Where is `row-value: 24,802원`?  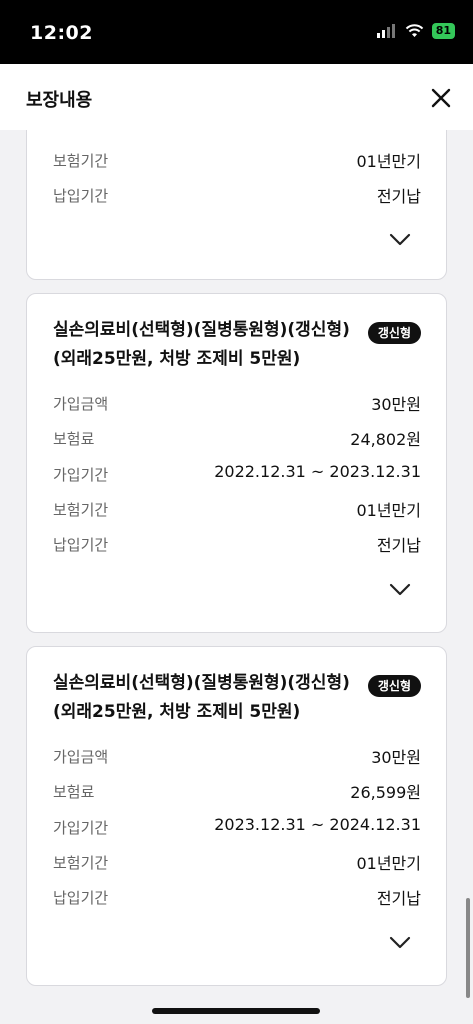 row-value: 24,802원 is located at coordinates (385, 439).